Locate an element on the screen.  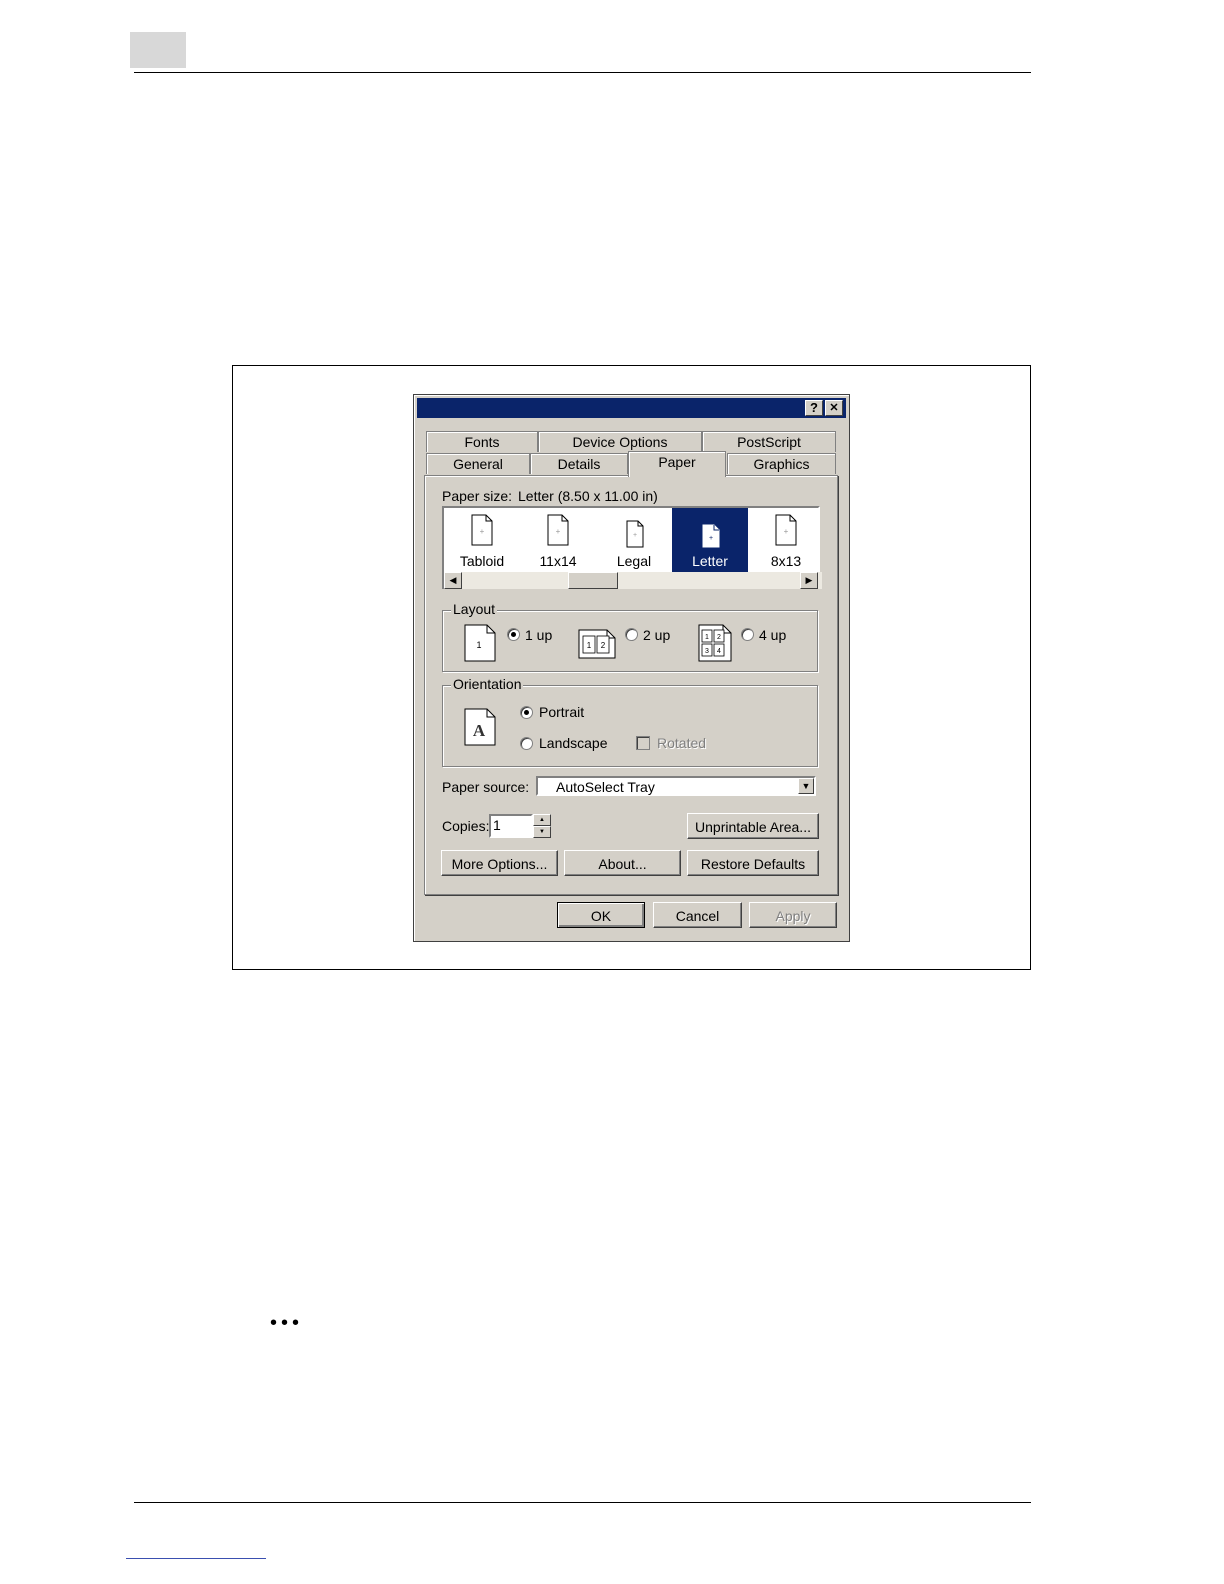
dialog-titlebar: ? ✕ is located at coordinates (631, 408).